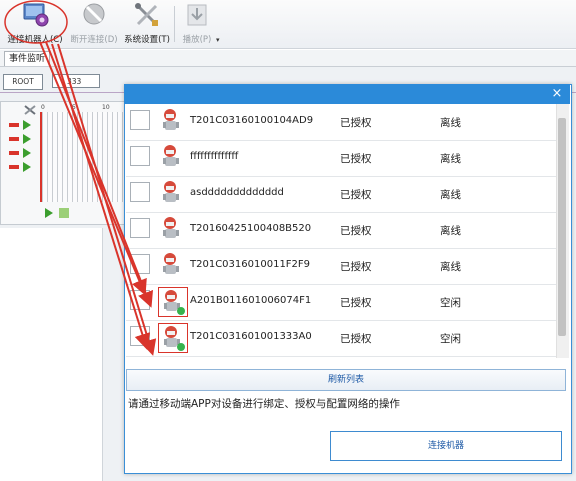  I want to click on robot-row: ffffffffffffff 已授权 离线, so click(341, 158).